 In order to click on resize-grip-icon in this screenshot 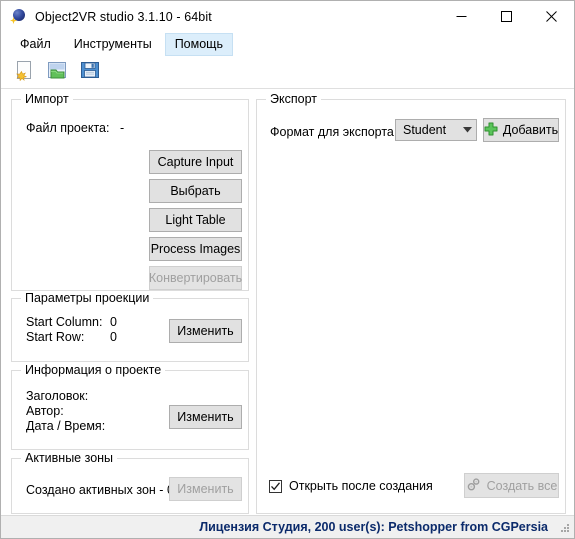, I will do `click(564, 527)`.